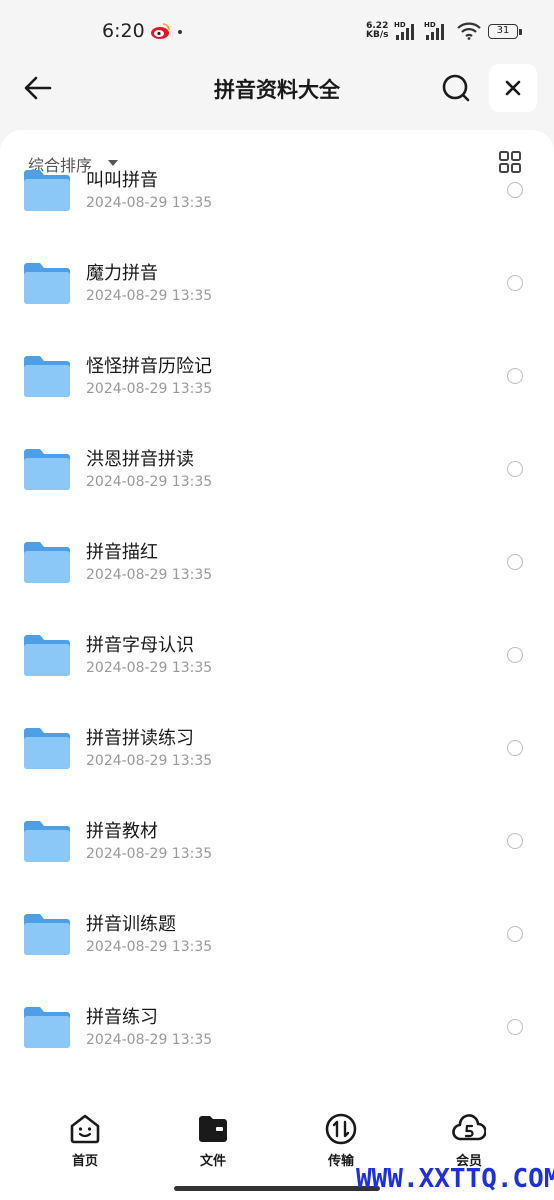  I want to click on network-speed: 6.22 KB/s, so click(377, 30).